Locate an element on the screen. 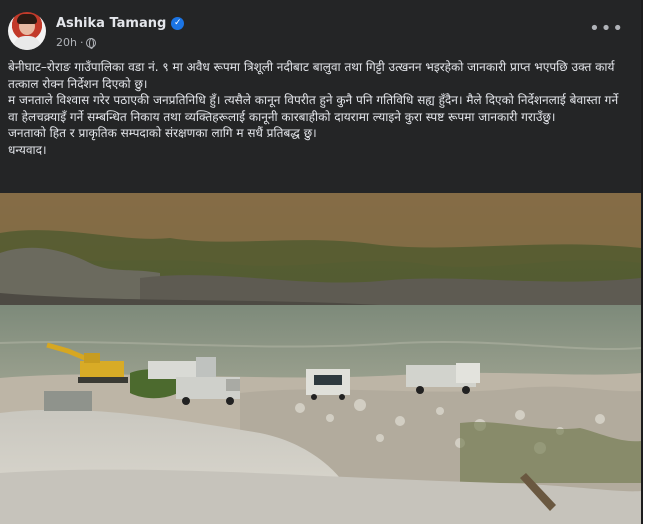 This screenshot has height=524, width=657. verified-badge-icon: ✓ is located at coordinates (178, 23).